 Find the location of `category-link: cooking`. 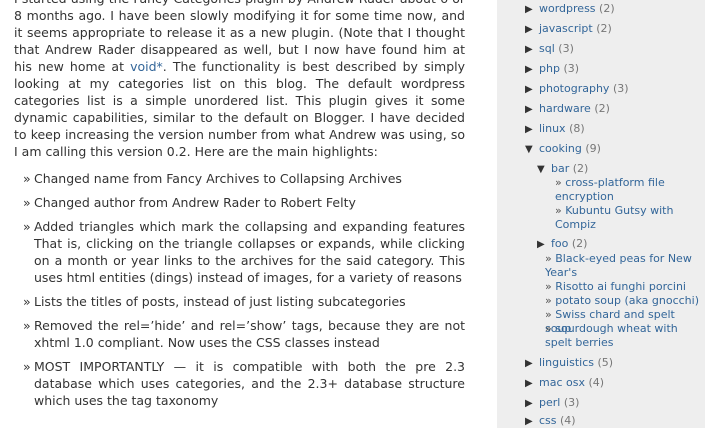

category-link: cooking is located at coordinates (560, 148).